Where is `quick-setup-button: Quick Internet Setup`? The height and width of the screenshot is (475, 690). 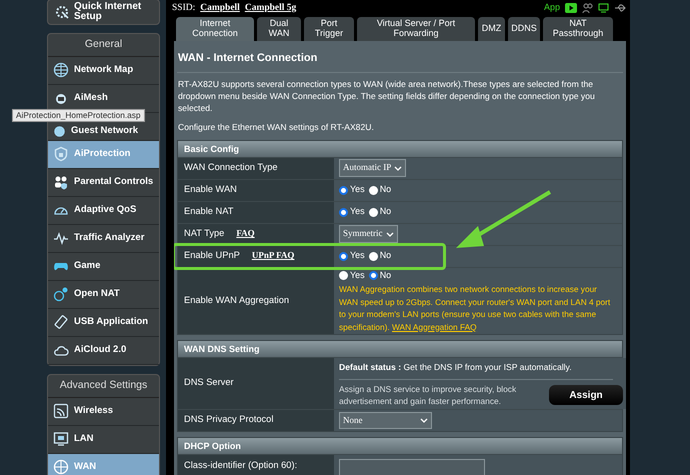
quick-setup-button: Quick Internet Setup is located at coordinates (103, 12).